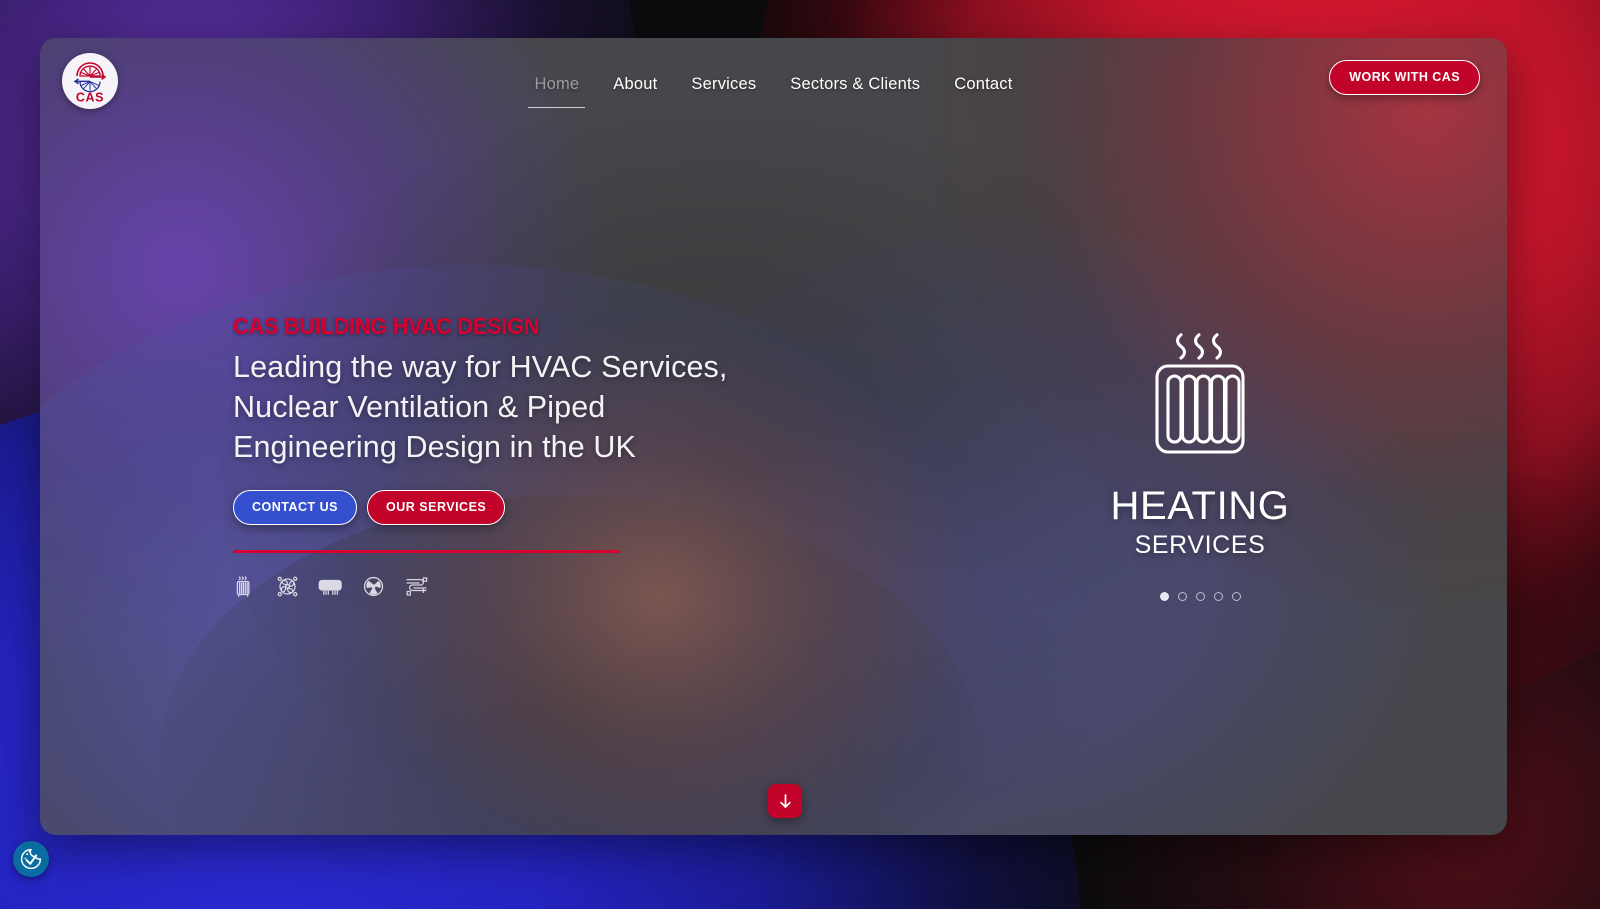 The width and height of the screenshot is (1600, 909). I want to click on our-services-button: OUR SERVICES, so click(436, 507).